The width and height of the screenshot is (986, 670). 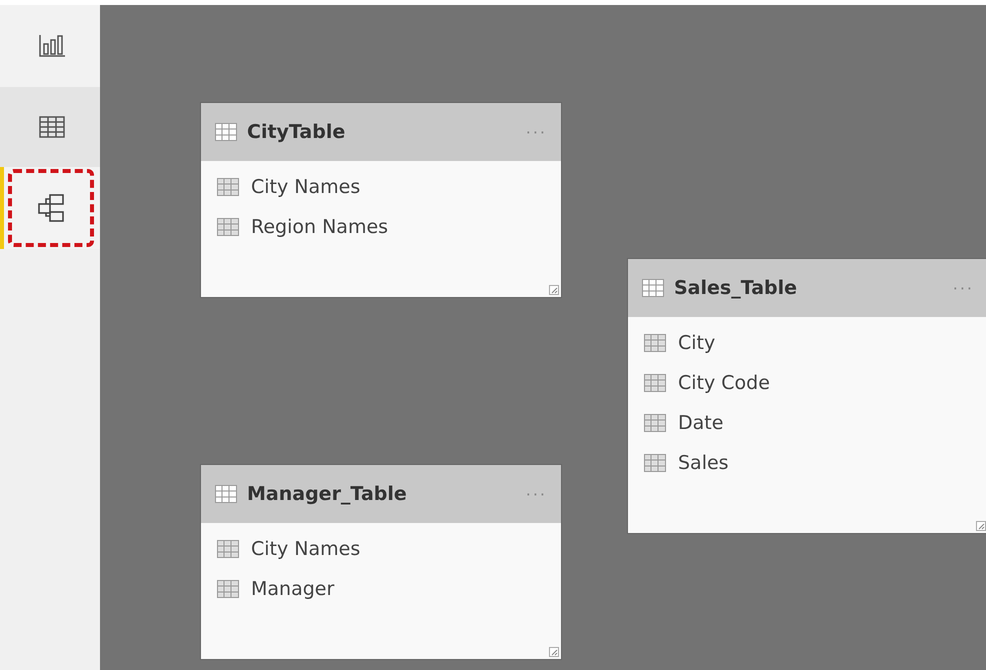 What do you see at coordinates (701, 423) in the screenshot?
I see `field-name: Date` at bounding box center [701, 423].